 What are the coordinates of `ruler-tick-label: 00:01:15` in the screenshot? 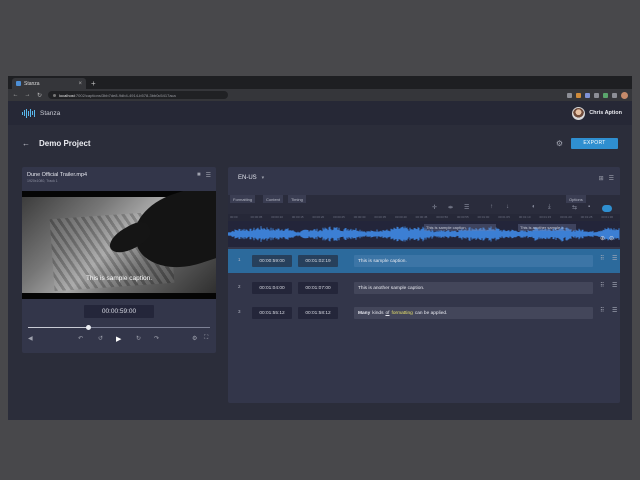 It's located at (545, 217).